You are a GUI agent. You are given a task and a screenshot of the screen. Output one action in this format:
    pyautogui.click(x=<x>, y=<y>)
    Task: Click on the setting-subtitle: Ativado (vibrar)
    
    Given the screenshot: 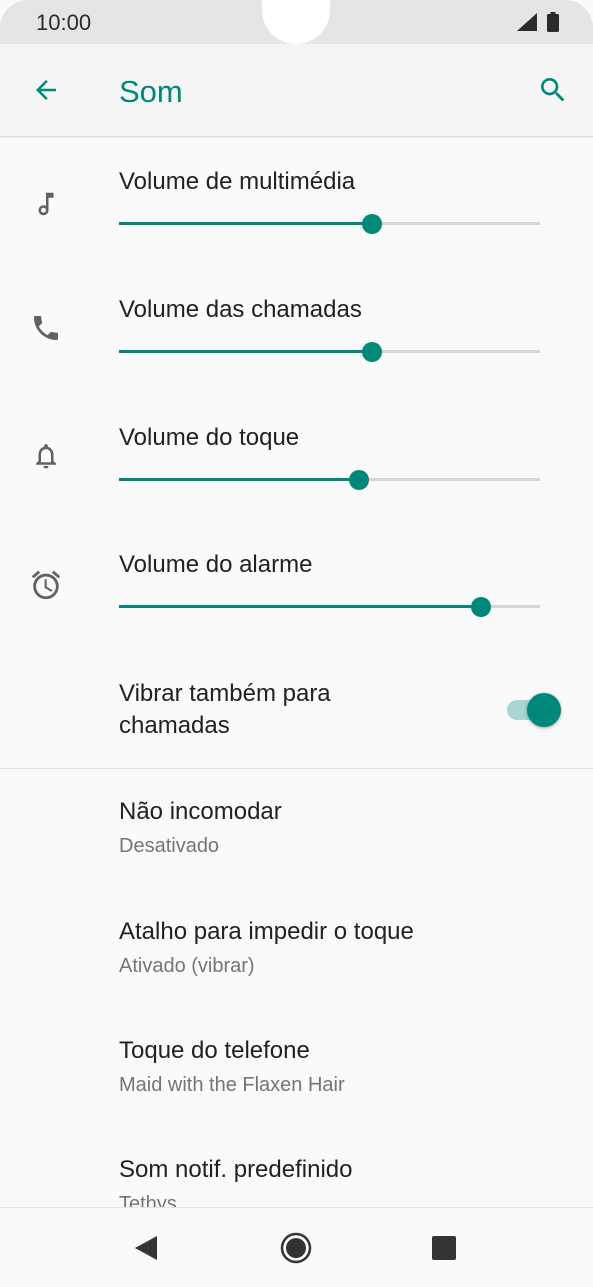 What is the action you would take?
    pyautogui.click(x=187, y=966)
    